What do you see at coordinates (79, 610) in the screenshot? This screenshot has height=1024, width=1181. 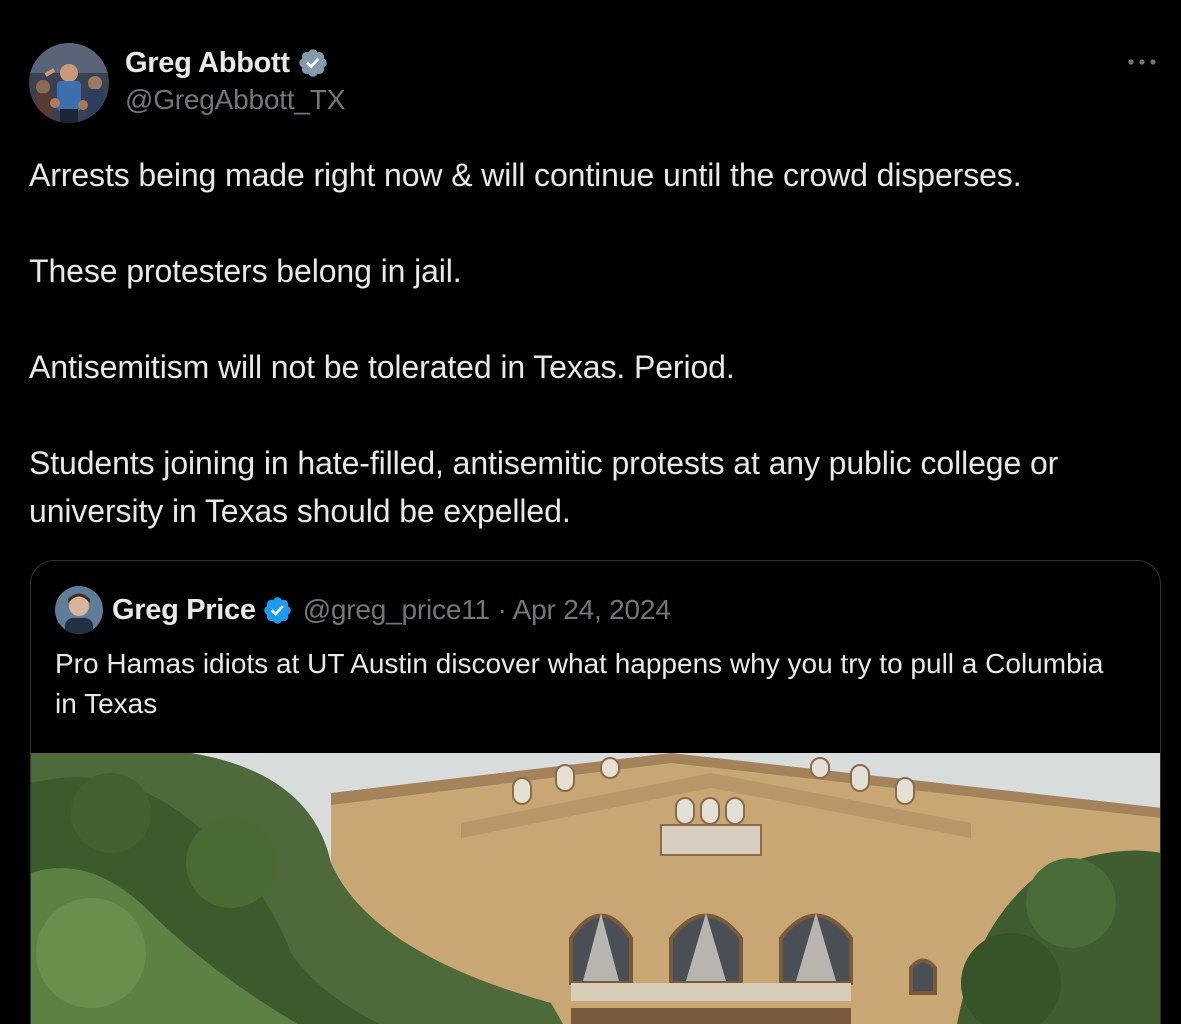 I see `quoted-author-avatar` at bounding box center [79, 610].